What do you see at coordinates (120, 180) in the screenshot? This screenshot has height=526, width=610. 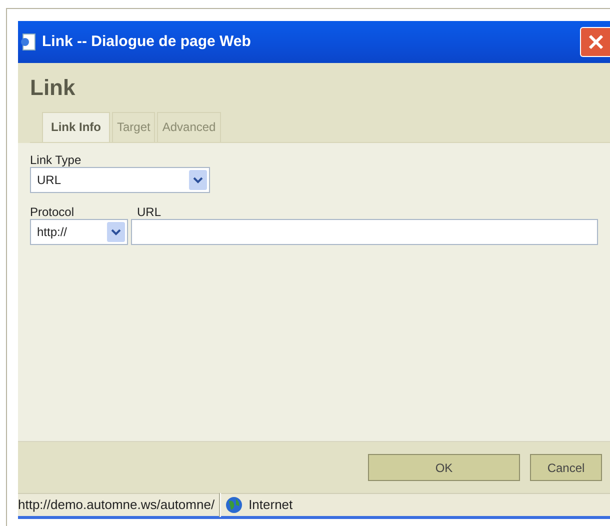 I see `link-type-select: URL` at bounding box center [120, 180].